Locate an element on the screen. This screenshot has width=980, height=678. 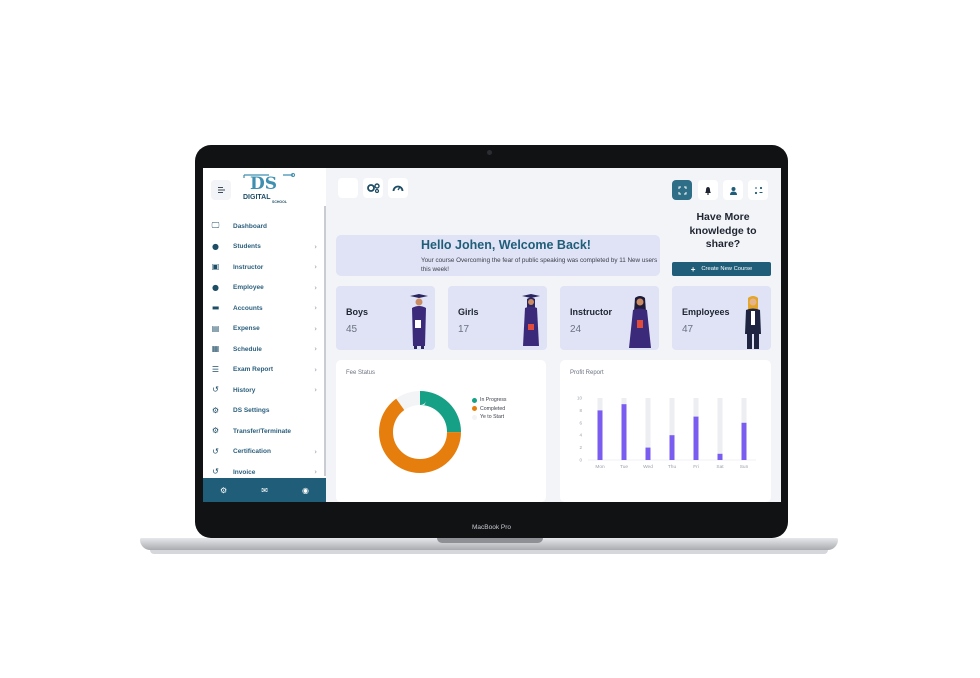
legend-item: Completed is located at coordinates (489, 409).